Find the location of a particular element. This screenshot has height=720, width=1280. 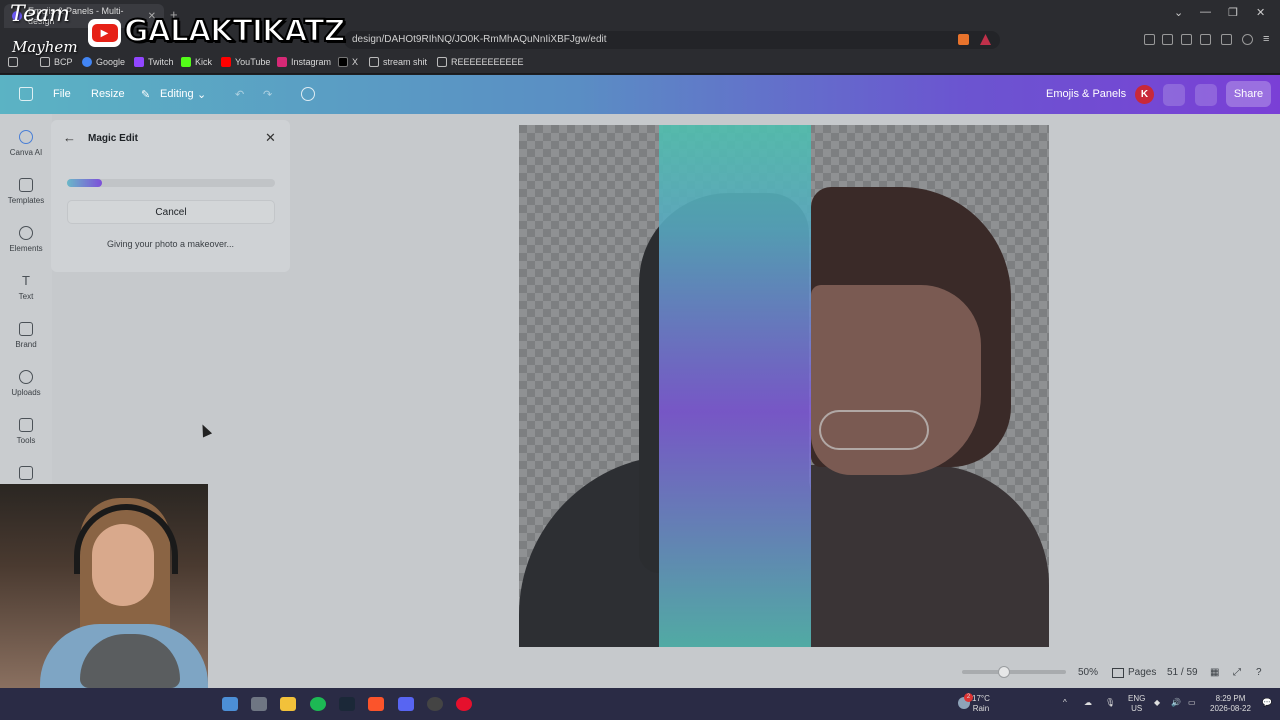

cancel-button: Cancel is located at coordinates (171, 212).